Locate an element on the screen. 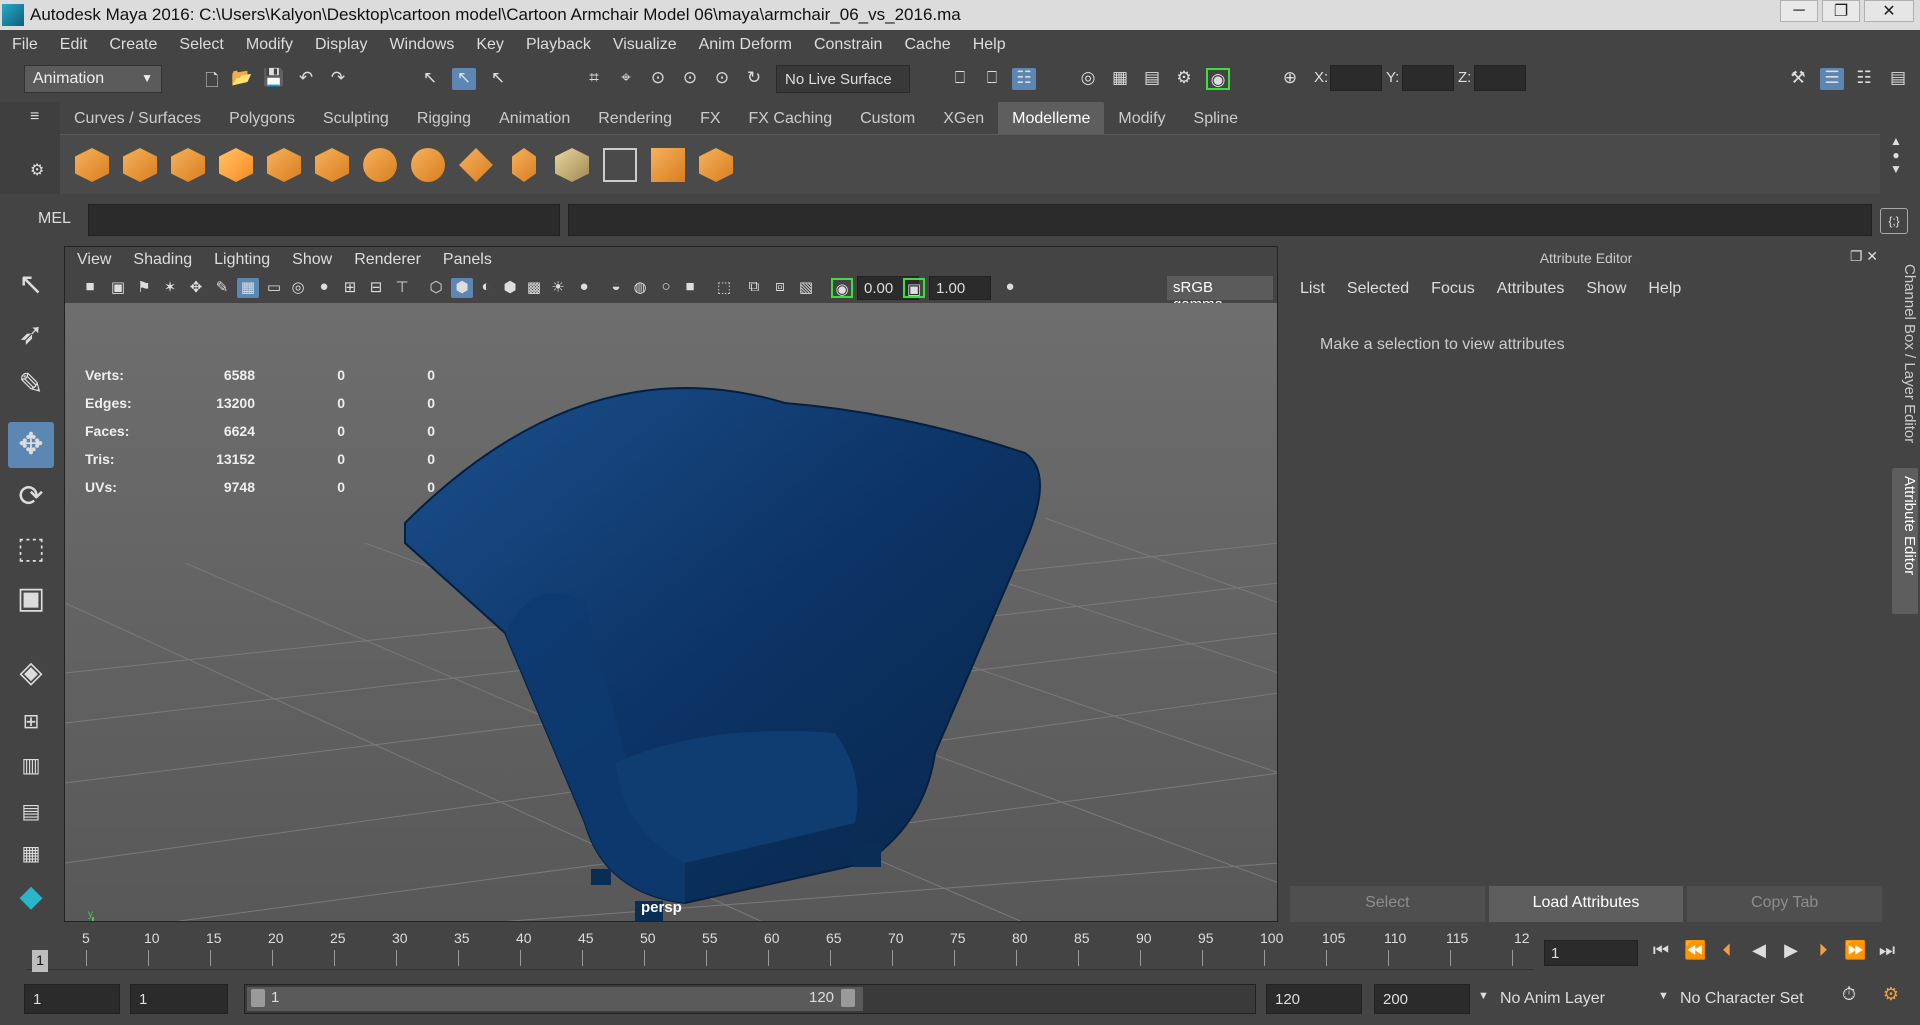 The width and height of the screenshot is (1920, 1025). grid-icon: ▦ is located at coordinates (248, 288).